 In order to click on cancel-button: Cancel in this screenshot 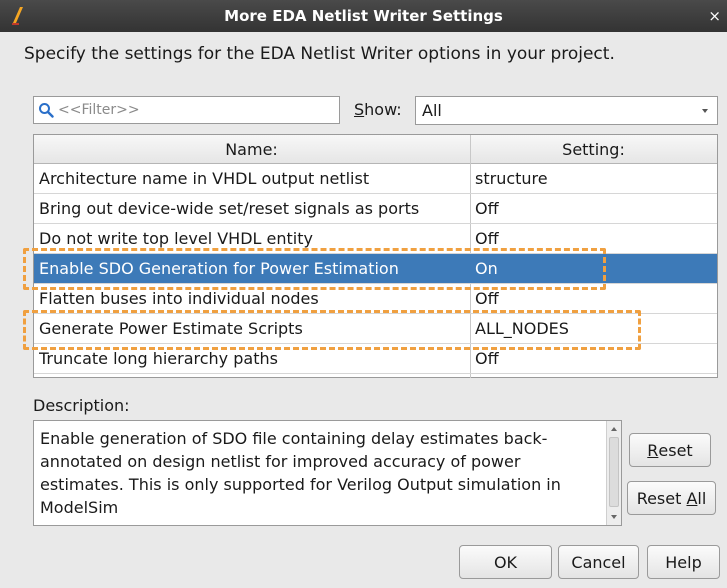, I will do `click(598, 562)`.